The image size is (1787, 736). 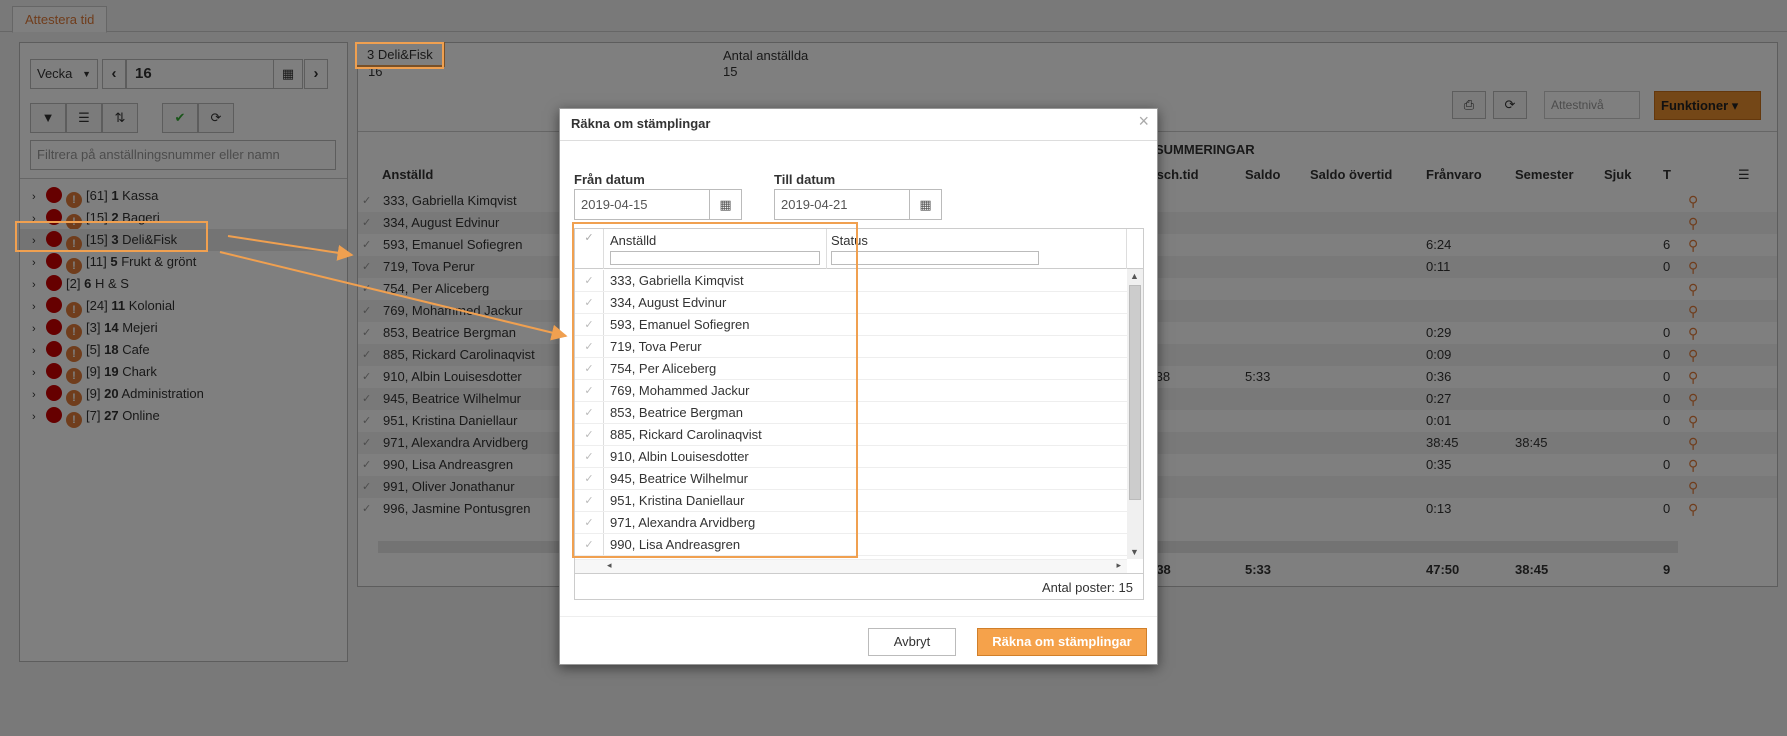 I want to click on from-date-label: Från datum, so click(x=609, y=179).